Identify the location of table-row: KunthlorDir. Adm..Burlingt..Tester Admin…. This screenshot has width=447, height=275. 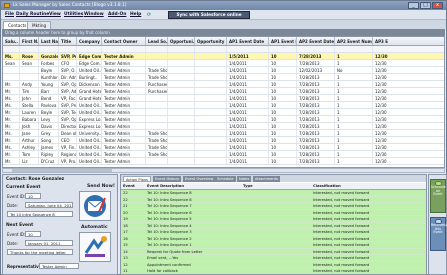
(223, 77).